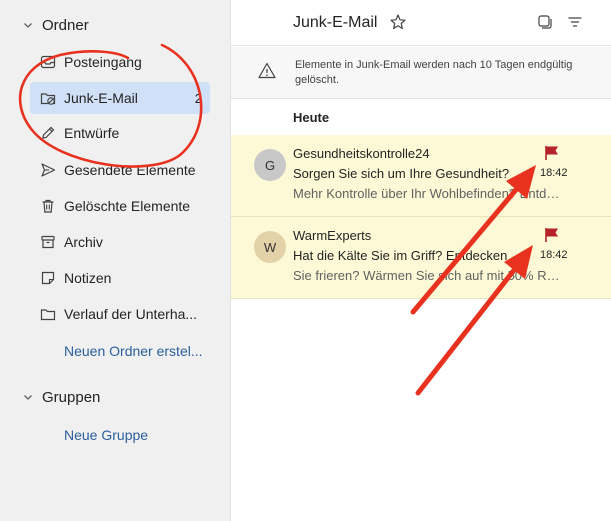 This screenshot has height=521, width=611. Describe the element at coordinates (88, 278) in the screenshot. I see `folder-label: Notizen` at that location.